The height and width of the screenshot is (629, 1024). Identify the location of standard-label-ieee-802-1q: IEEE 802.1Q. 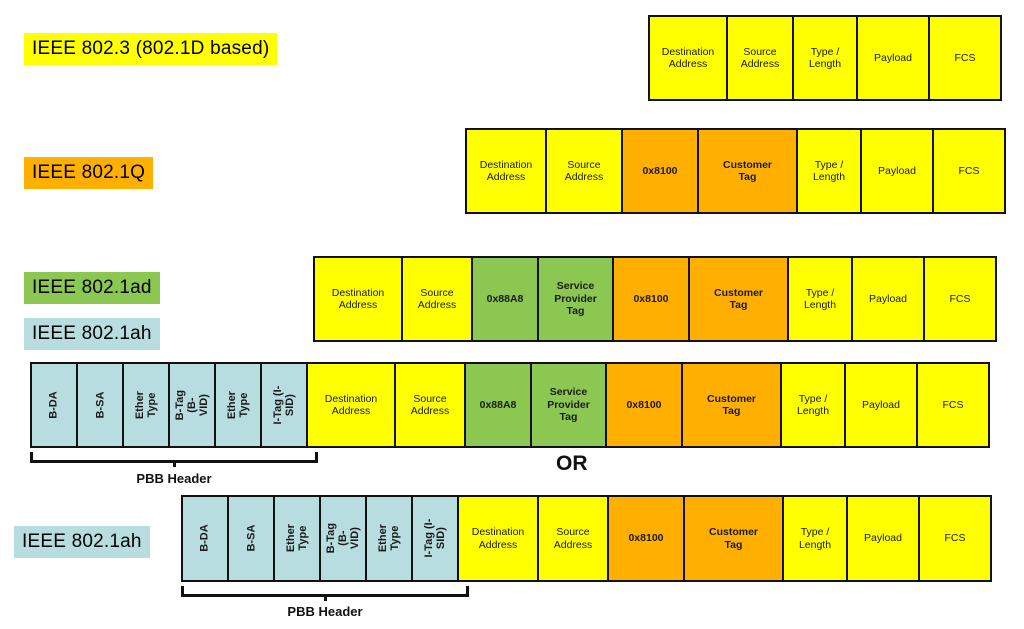
(89, 173).